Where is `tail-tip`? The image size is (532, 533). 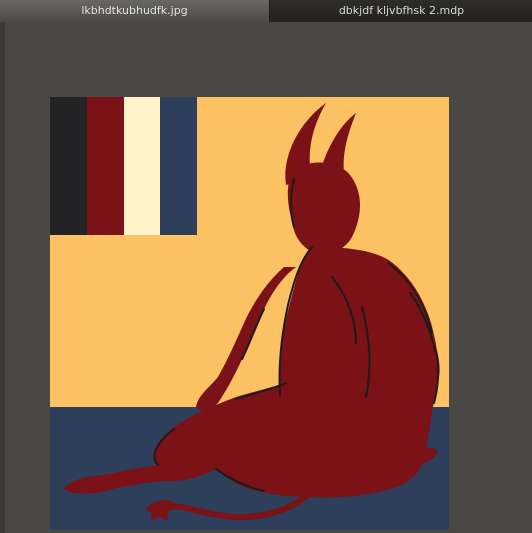 tail-tip is located at coordinates (162, 510).